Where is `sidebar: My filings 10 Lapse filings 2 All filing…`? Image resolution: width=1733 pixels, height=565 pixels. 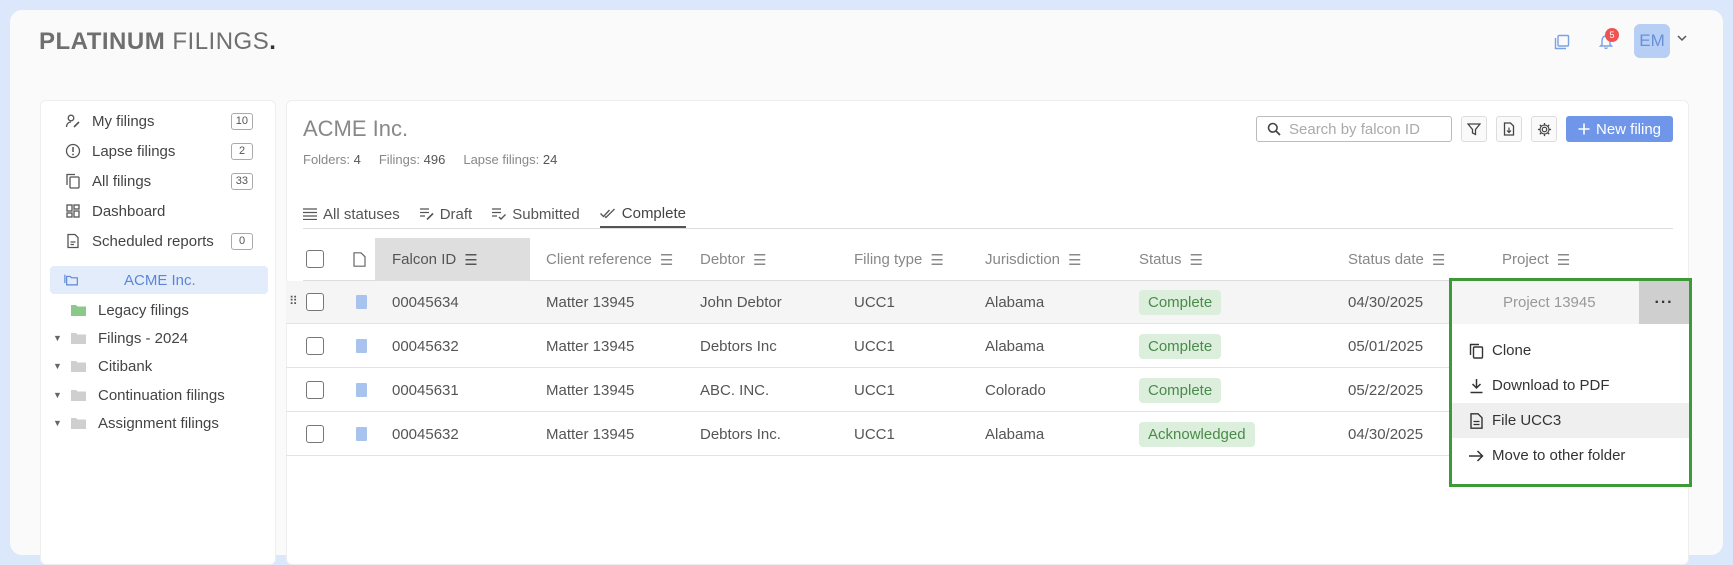
sidebar: My filings 10 Lapse filings 2 All filing… is located at coordinates (158, 332).